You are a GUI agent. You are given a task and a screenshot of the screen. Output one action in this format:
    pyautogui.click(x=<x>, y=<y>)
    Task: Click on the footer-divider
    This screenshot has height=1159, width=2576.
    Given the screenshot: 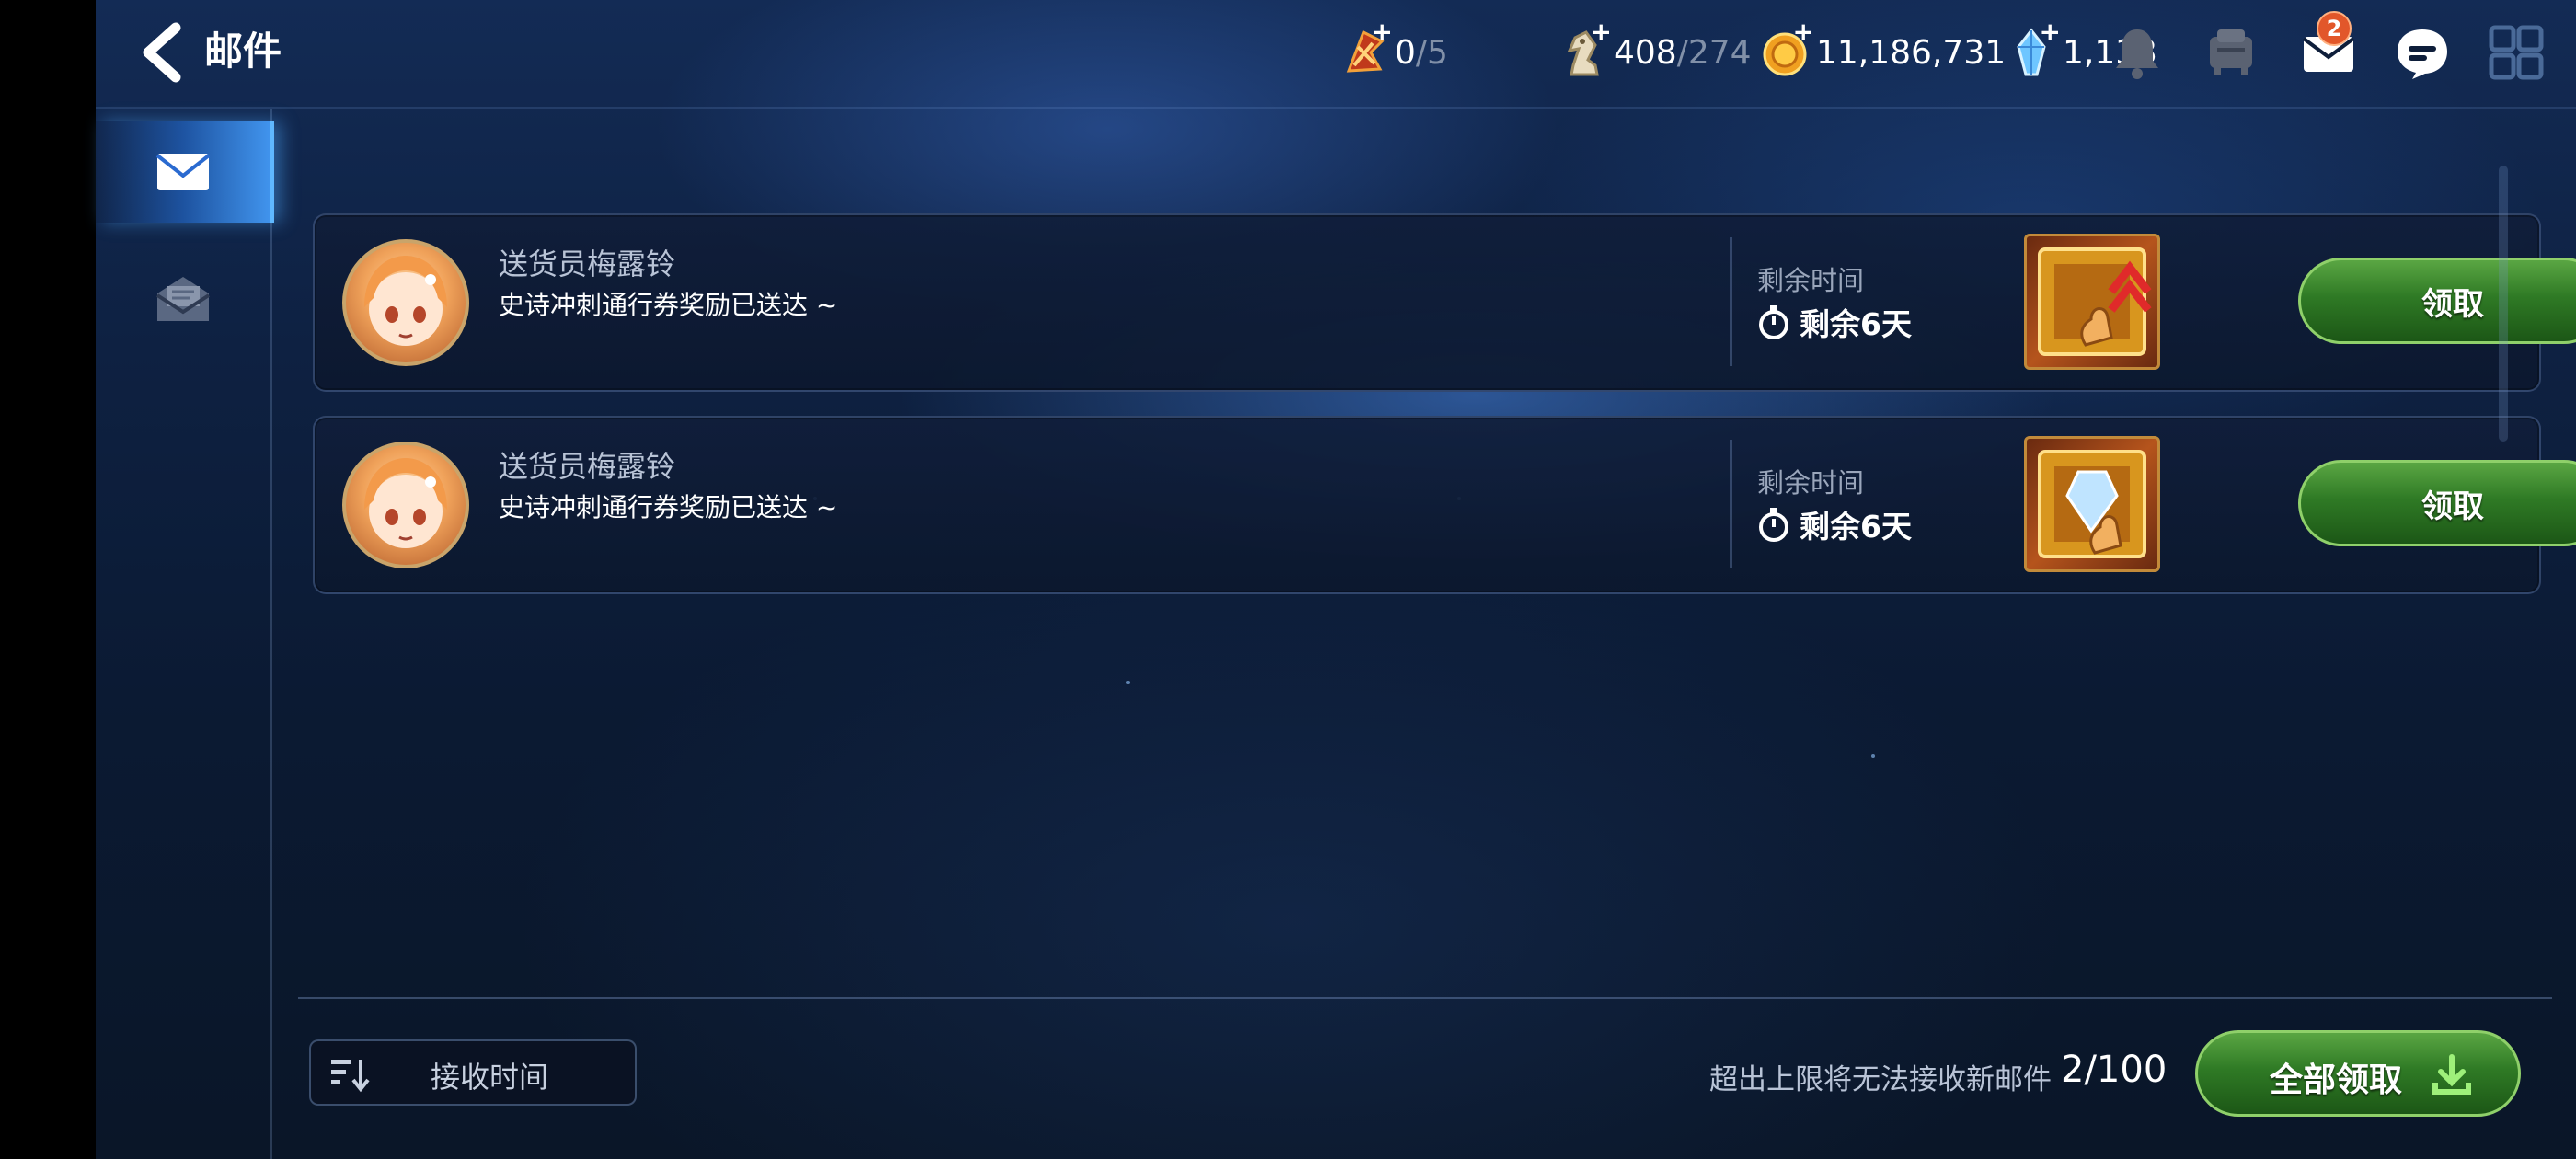 What is the action you would take?
    pyautogui.click(x=1425, y=998)
    